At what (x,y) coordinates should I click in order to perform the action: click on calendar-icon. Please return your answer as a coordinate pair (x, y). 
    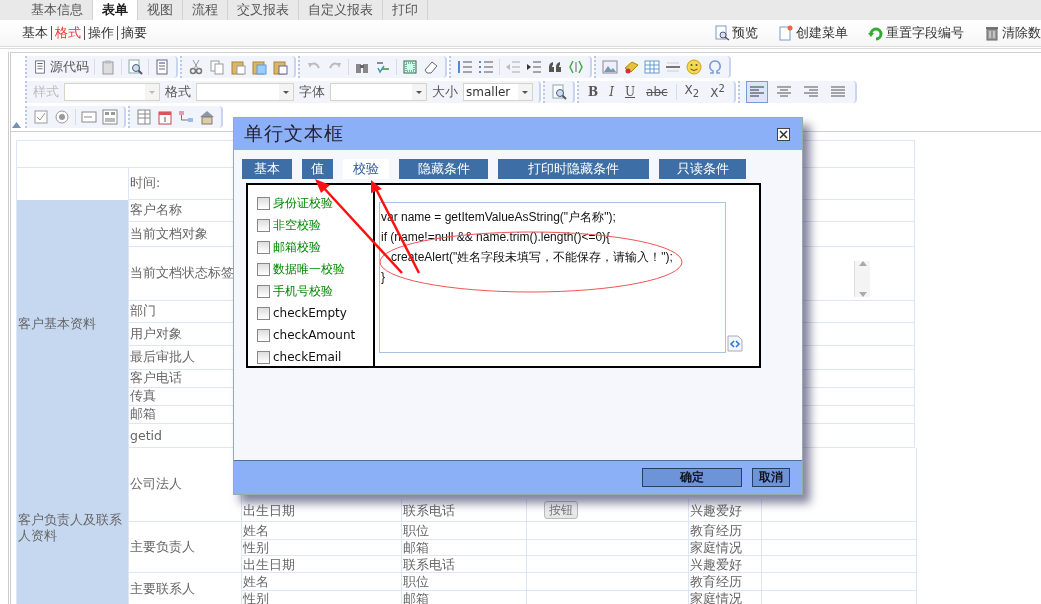
    Looking at the image, I should click on (165, 116).